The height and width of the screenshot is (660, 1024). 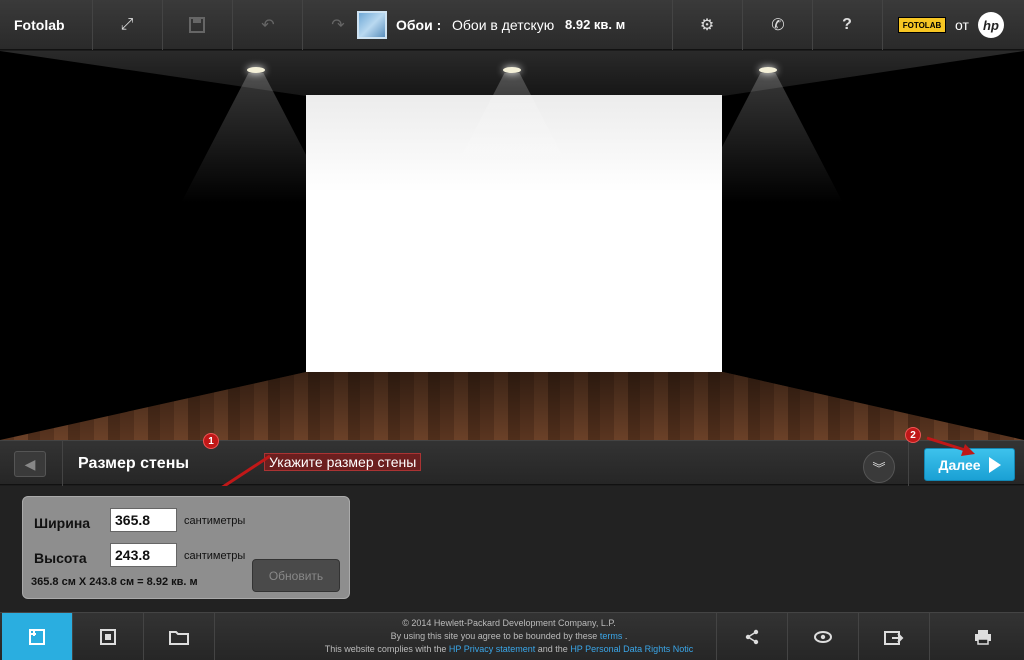 What do you see at coordinates (37, 636) in the screenshot?
I see `ruler-icon` at bounding box center [37, 636].